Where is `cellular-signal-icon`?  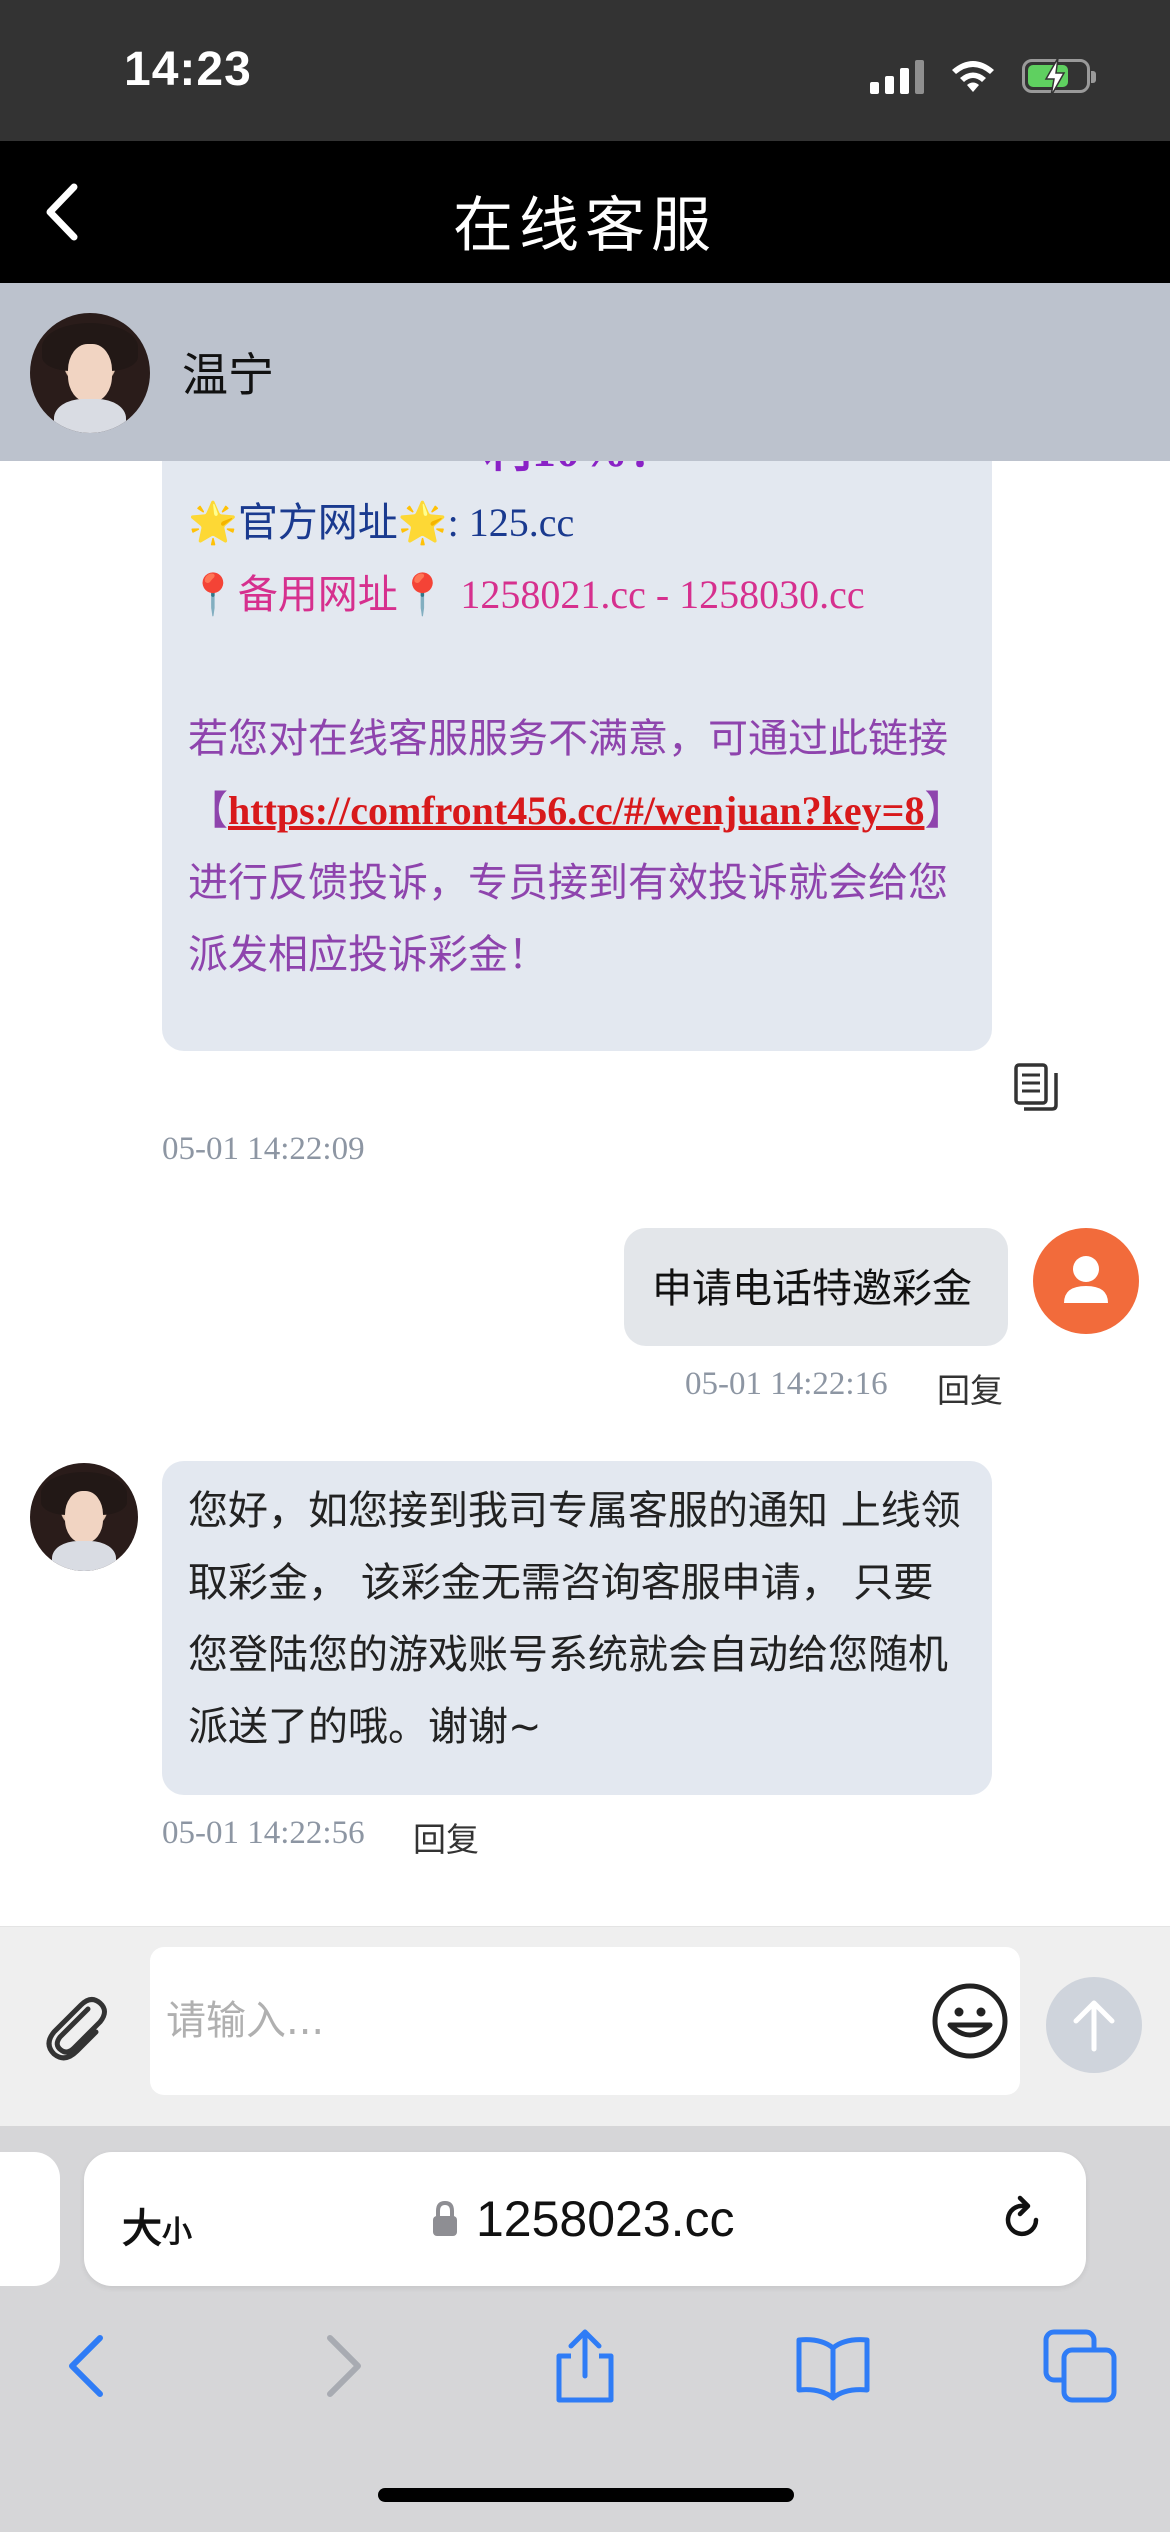 cellular-signal-icon is located at coordinates (897, 76).